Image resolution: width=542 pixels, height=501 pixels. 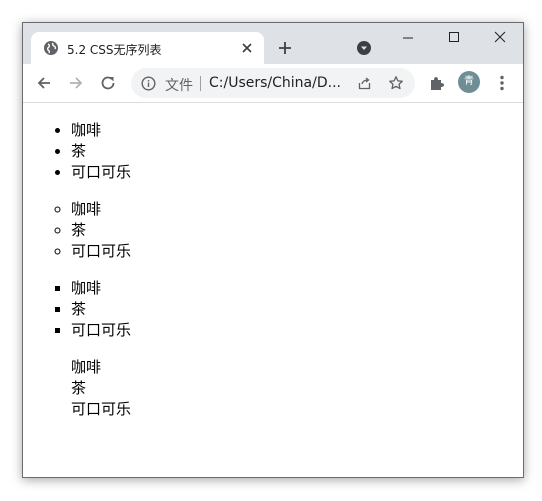 What do you see at coordinates (285, 48) in the screenshot?
I see `plus-icon` at bounding box center [285, 48].